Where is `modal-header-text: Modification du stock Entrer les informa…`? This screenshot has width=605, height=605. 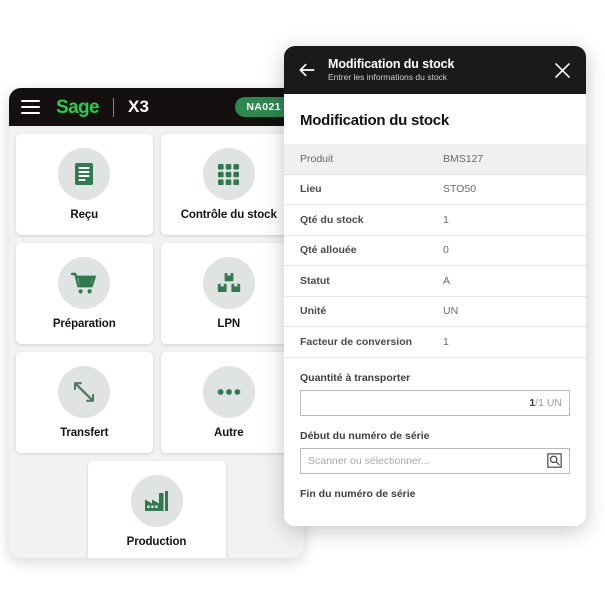 modal-header-text: Modification du stock Entrer les informa… is located at coordinates (434, 70).